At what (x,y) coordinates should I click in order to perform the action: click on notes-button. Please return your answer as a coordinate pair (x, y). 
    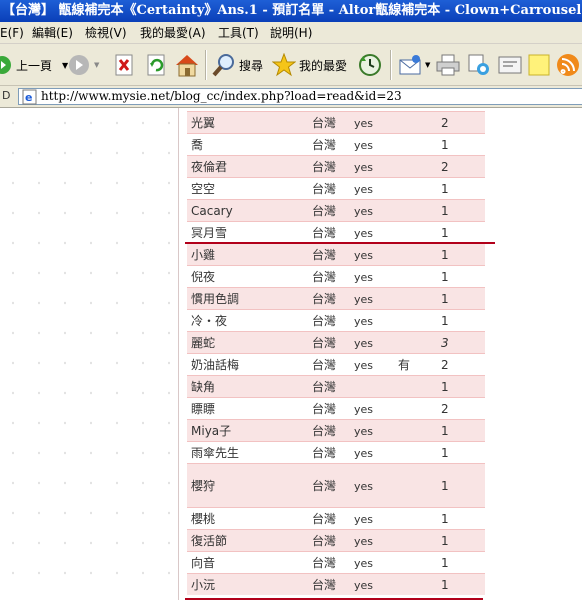
    Looking at the image, I should click on (539, 65).